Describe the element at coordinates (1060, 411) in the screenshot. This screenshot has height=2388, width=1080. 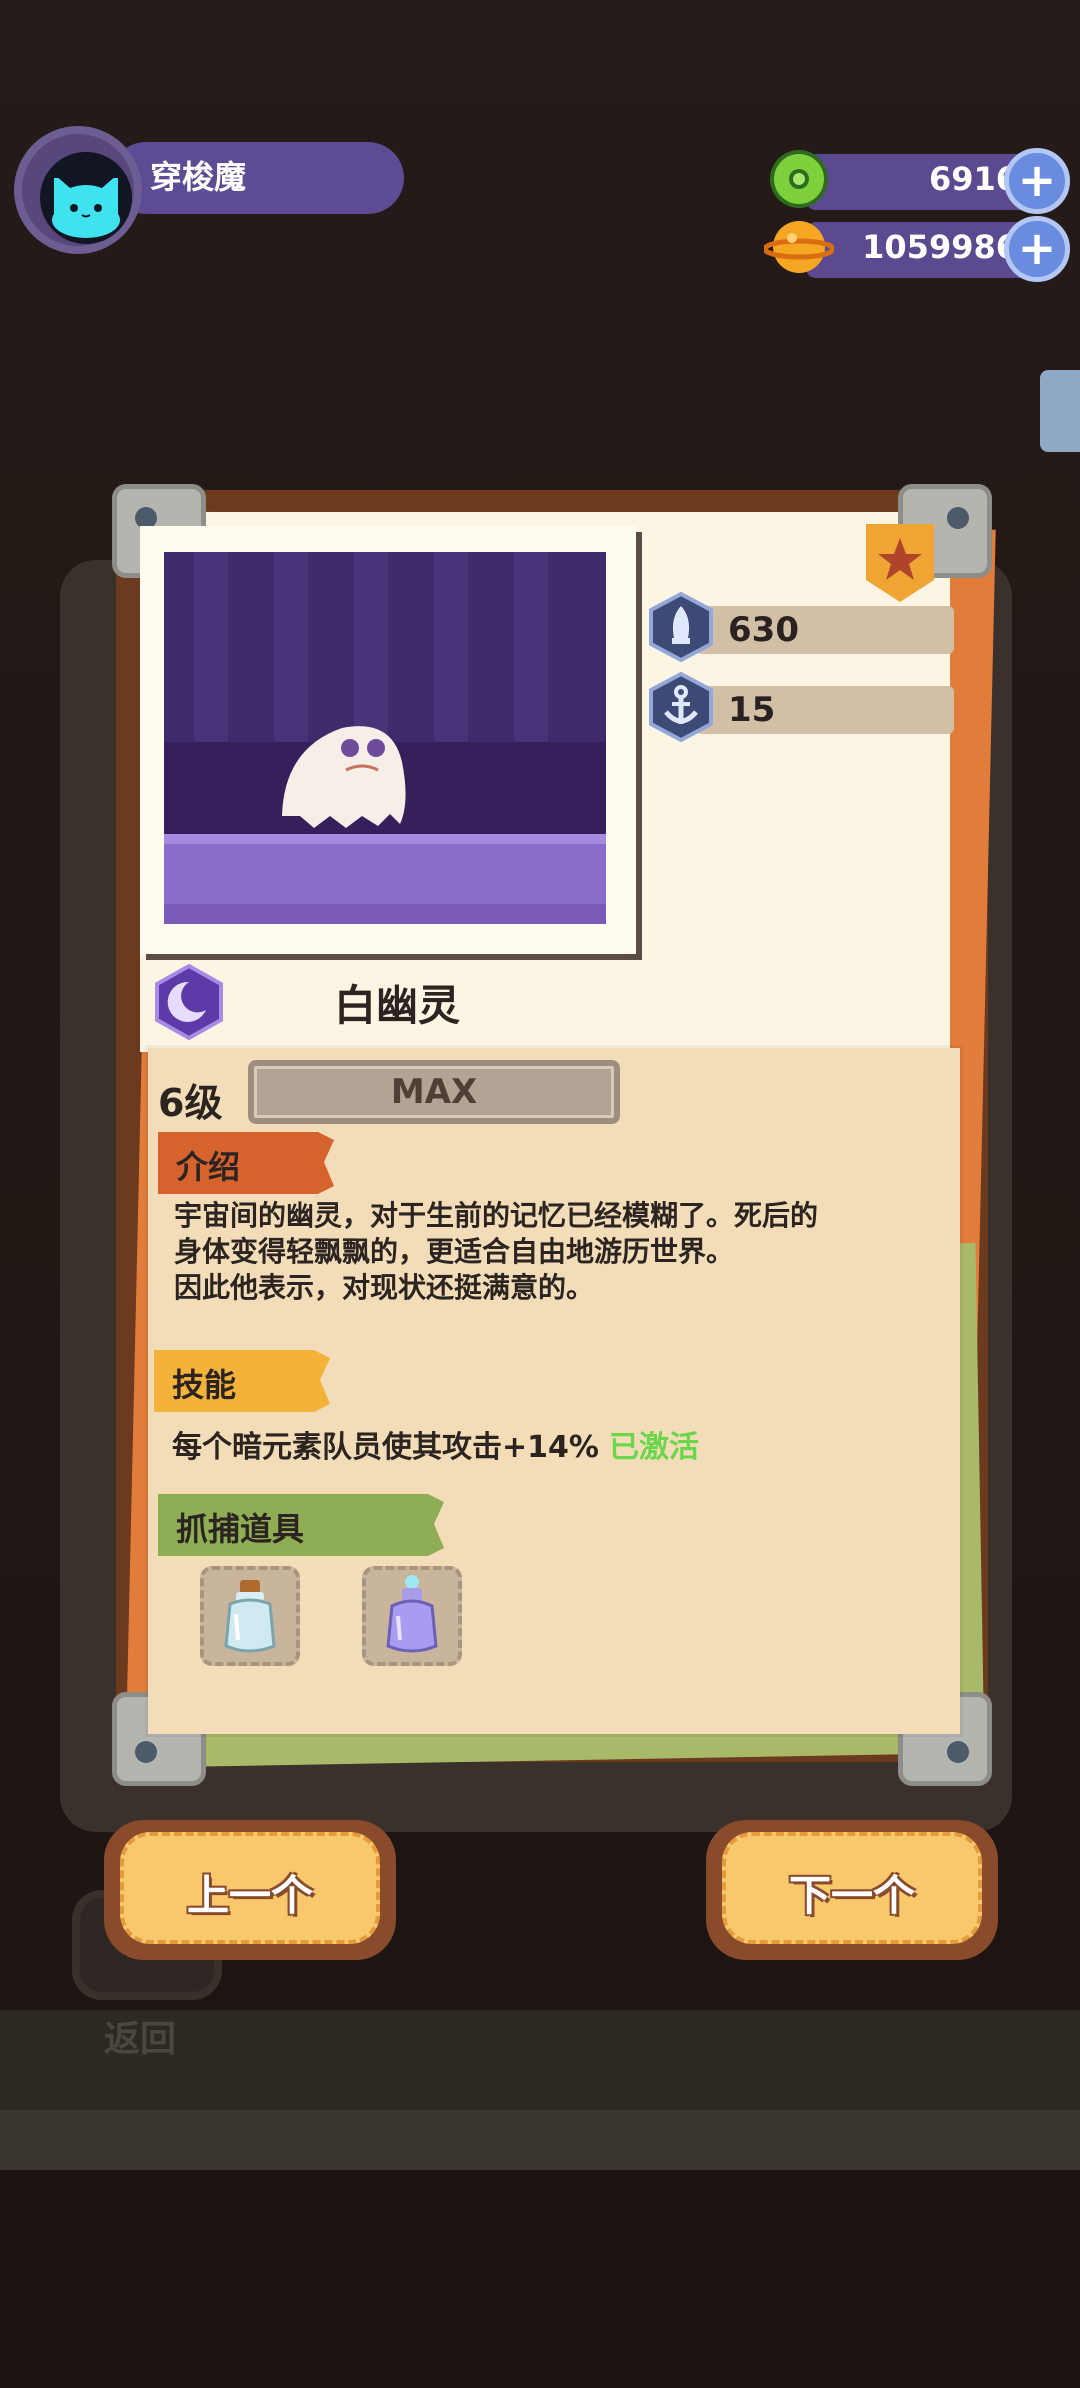
I see `side-tab` at that location.